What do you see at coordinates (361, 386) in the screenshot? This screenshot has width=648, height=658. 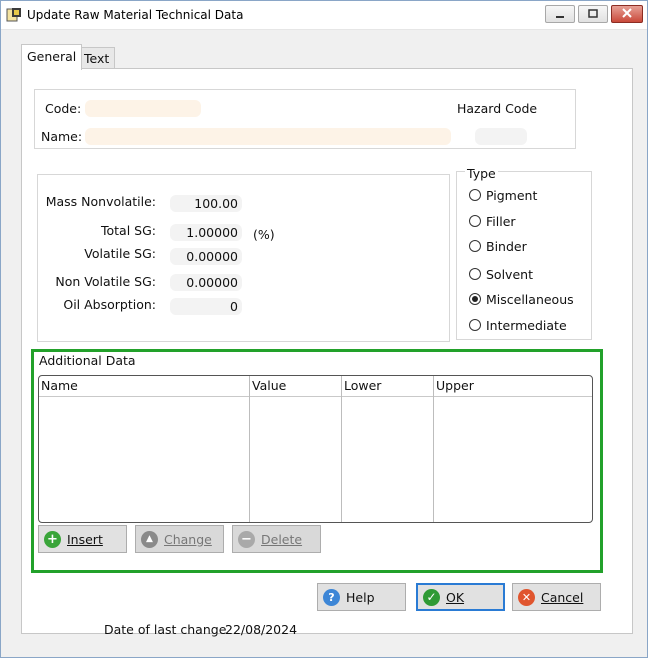 I see `column-header-lower: Lower` at bounding box center [361, 386].